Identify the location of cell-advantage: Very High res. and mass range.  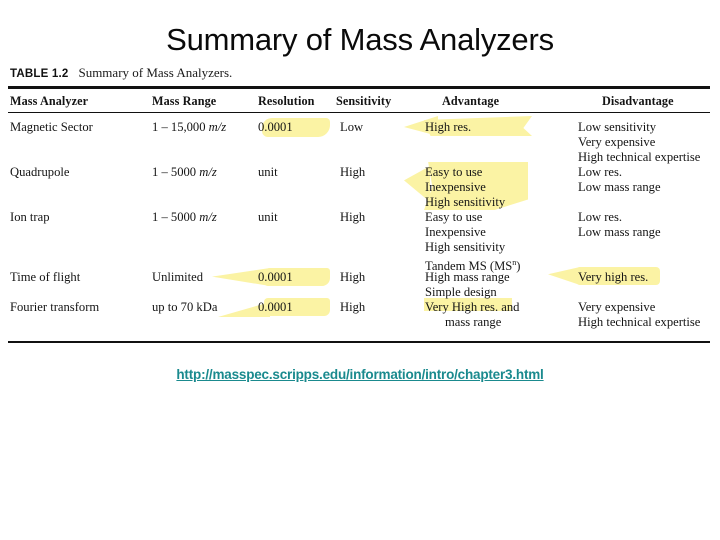
(500, 315).